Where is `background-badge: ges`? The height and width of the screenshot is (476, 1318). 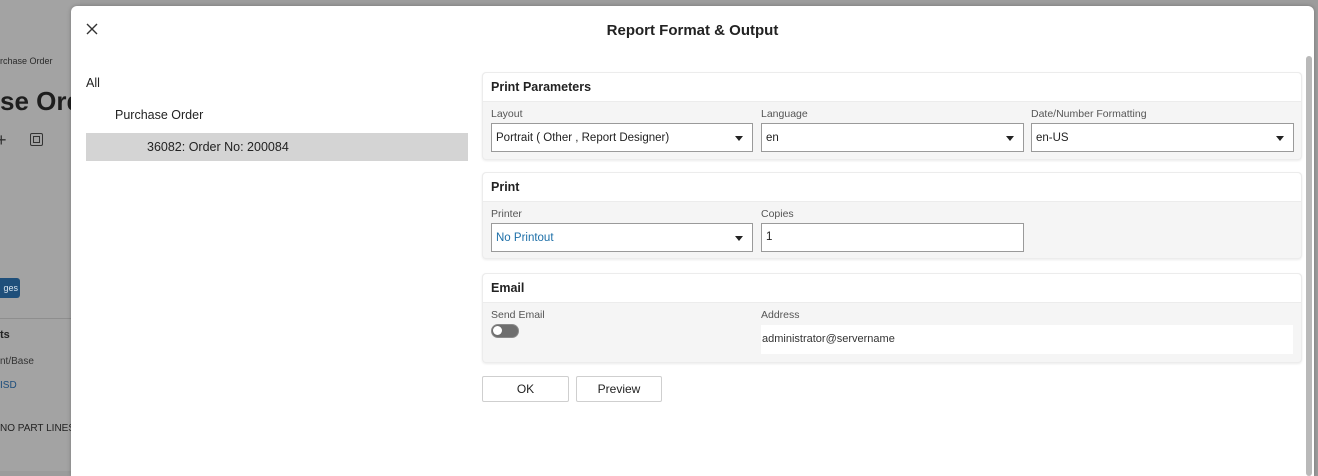
background-badge: ges is located at coordinates (10, 288).